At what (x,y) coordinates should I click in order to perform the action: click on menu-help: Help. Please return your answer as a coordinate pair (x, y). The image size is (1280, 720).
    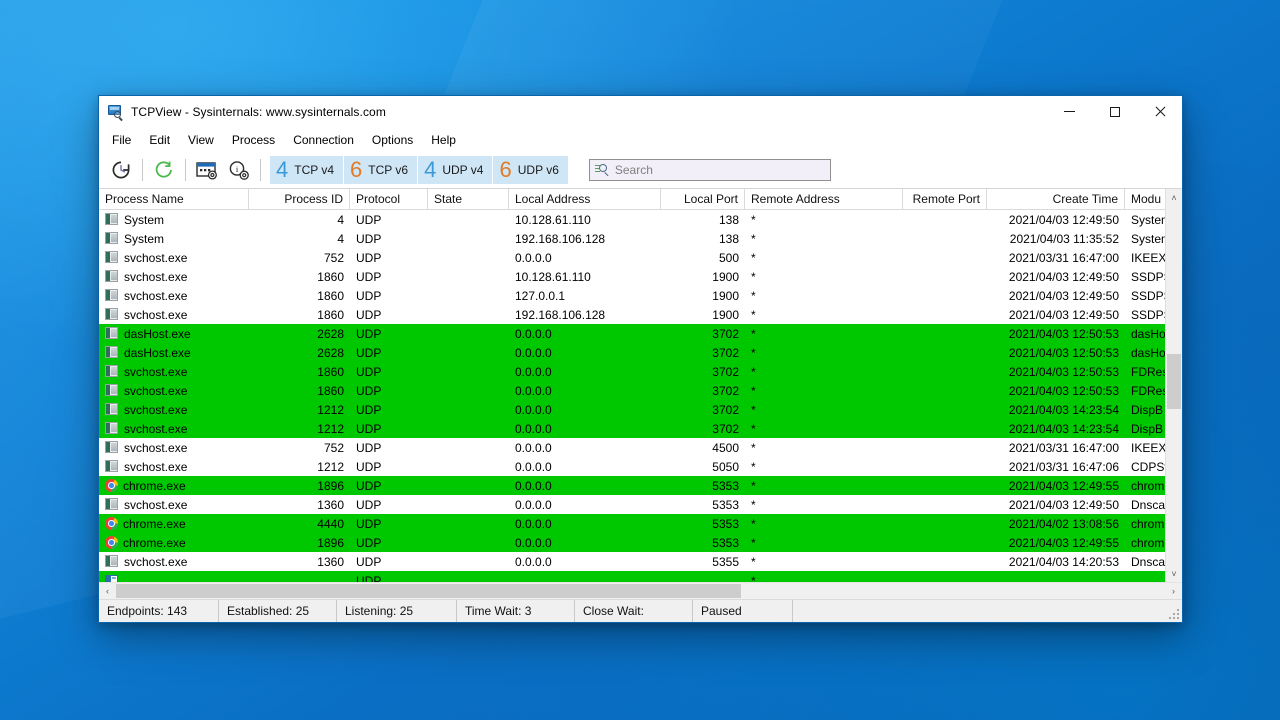
    Looking at the image, I should click on (443, 140).